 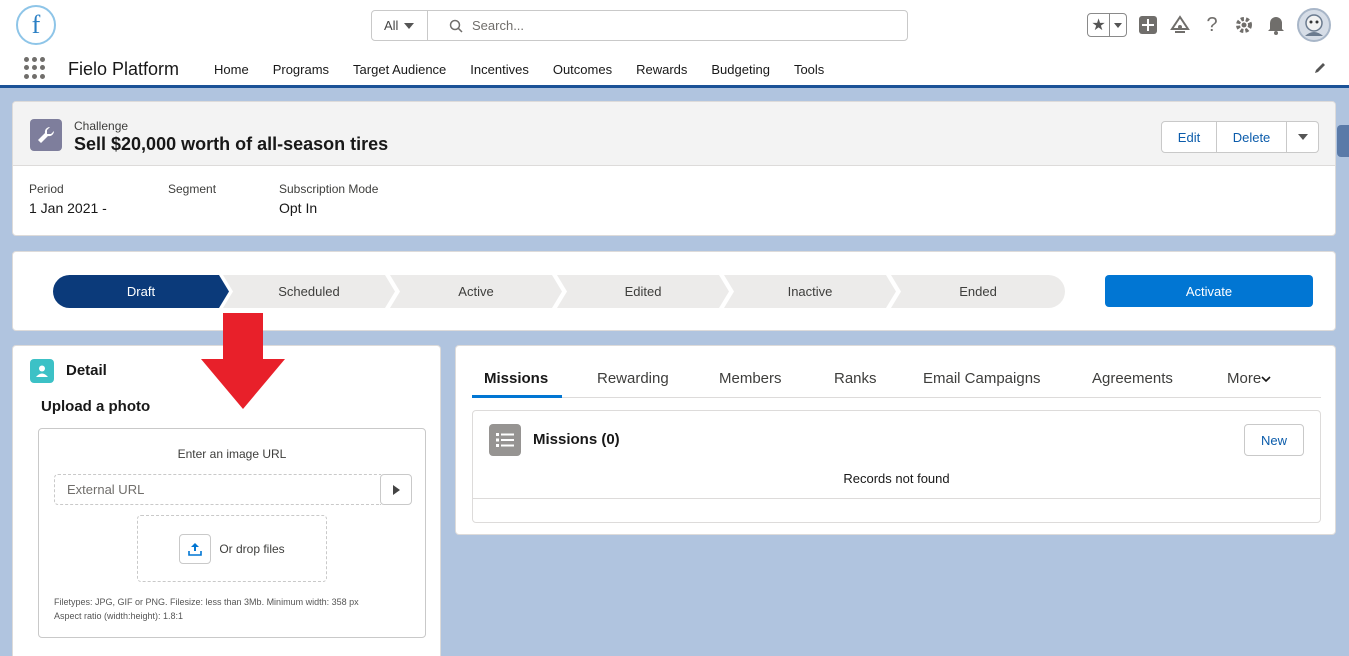 What do you see at coordinates (516, 378) in the screenshot?
I see `tab-missions: Missions` at bounding box center [516, 378].